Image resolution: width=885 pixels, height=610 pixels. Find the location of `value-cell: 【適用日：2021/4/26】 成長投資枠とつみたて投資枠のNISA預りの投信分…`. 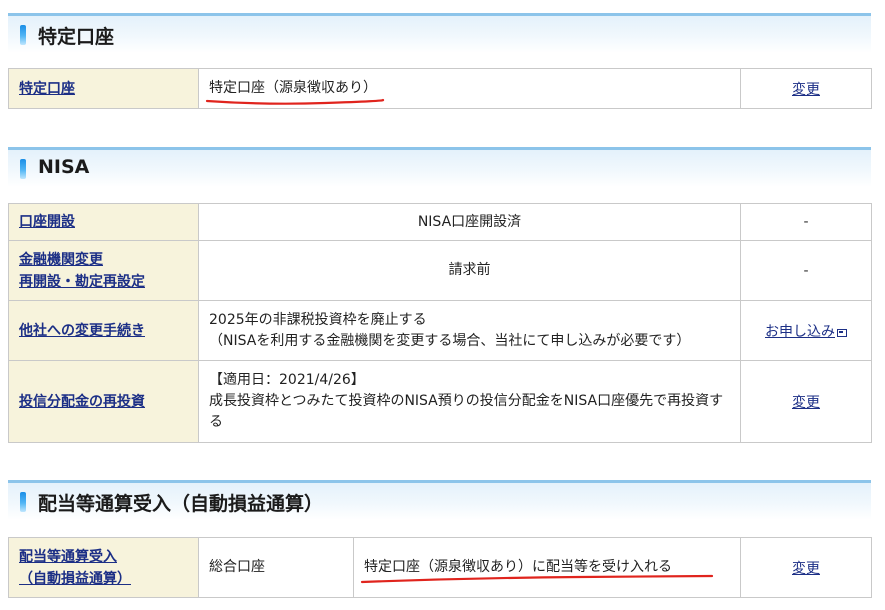

value-cell: 【適用日：2021/4/26】 成長投資枠とつみたて投資枠のNISA預りの投信分… is located at coordinates (469, 401).